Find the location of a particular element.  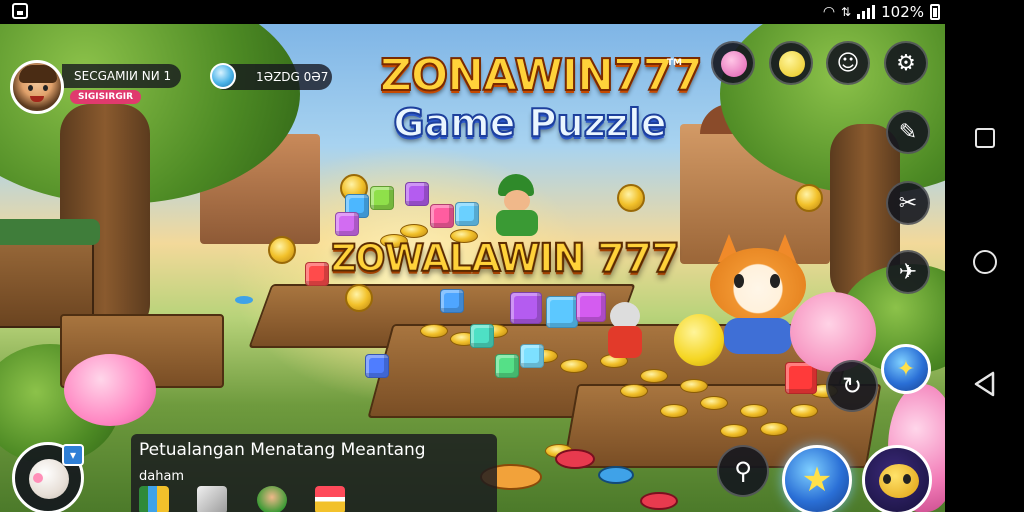

magic-wand-icon: ✦ is located at coordinates (906, 369).